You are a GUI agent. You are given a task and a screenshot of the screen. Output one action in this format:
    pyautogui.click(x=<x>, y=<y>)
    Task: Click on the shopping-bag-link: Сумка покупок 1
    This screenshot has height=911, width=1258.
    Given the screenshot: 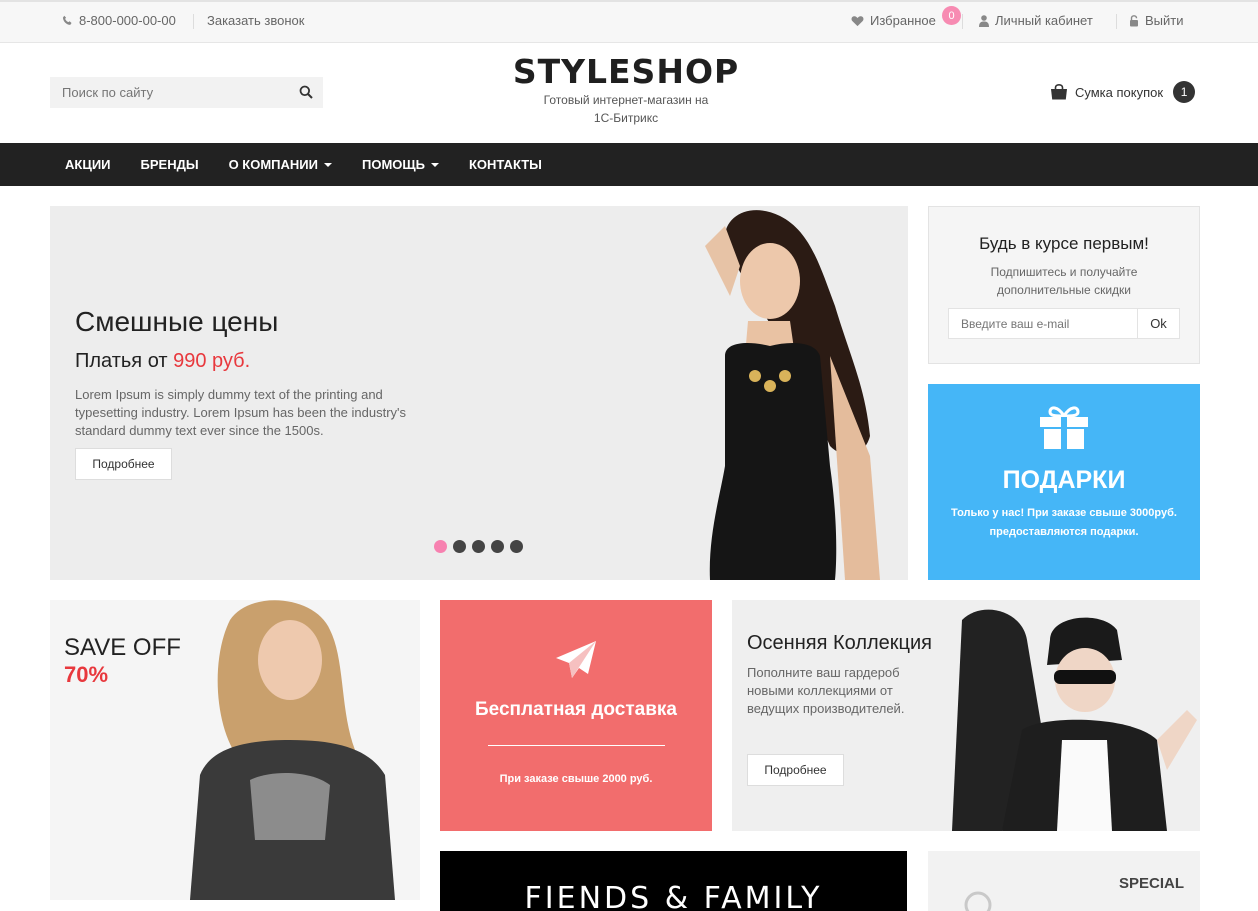 What is the action you would take?
    pyautogui.click(x=1123, y=92)
    